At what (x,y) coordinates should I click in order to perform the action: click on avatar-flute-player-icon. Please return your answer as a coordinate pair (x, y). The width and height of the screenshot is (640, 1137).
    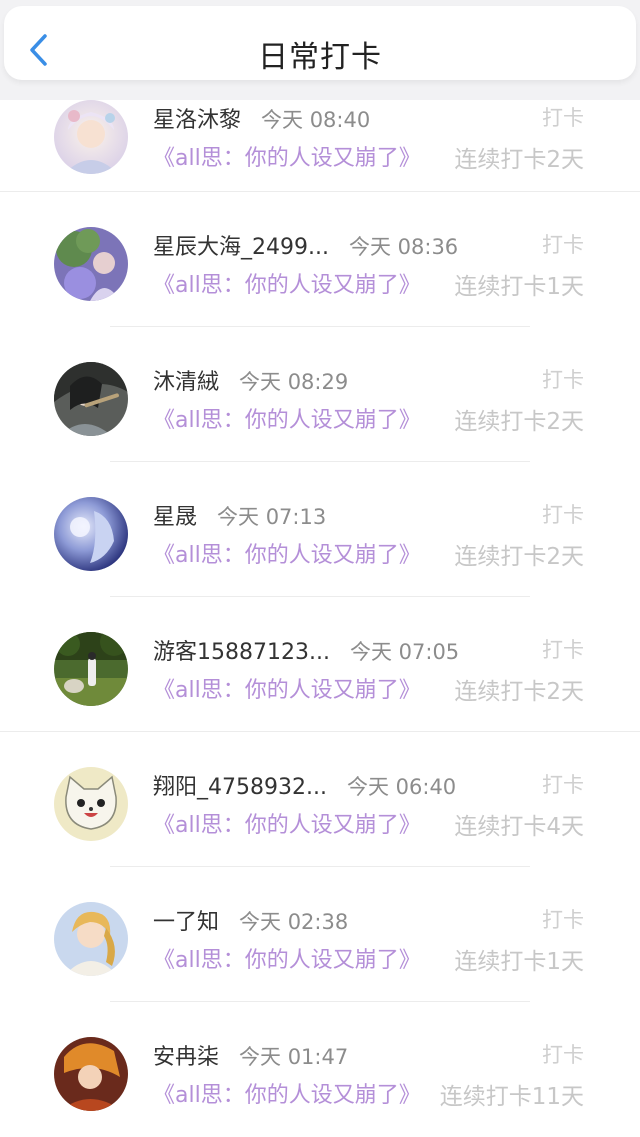
    Looking at the image, I should click on (91, 399).